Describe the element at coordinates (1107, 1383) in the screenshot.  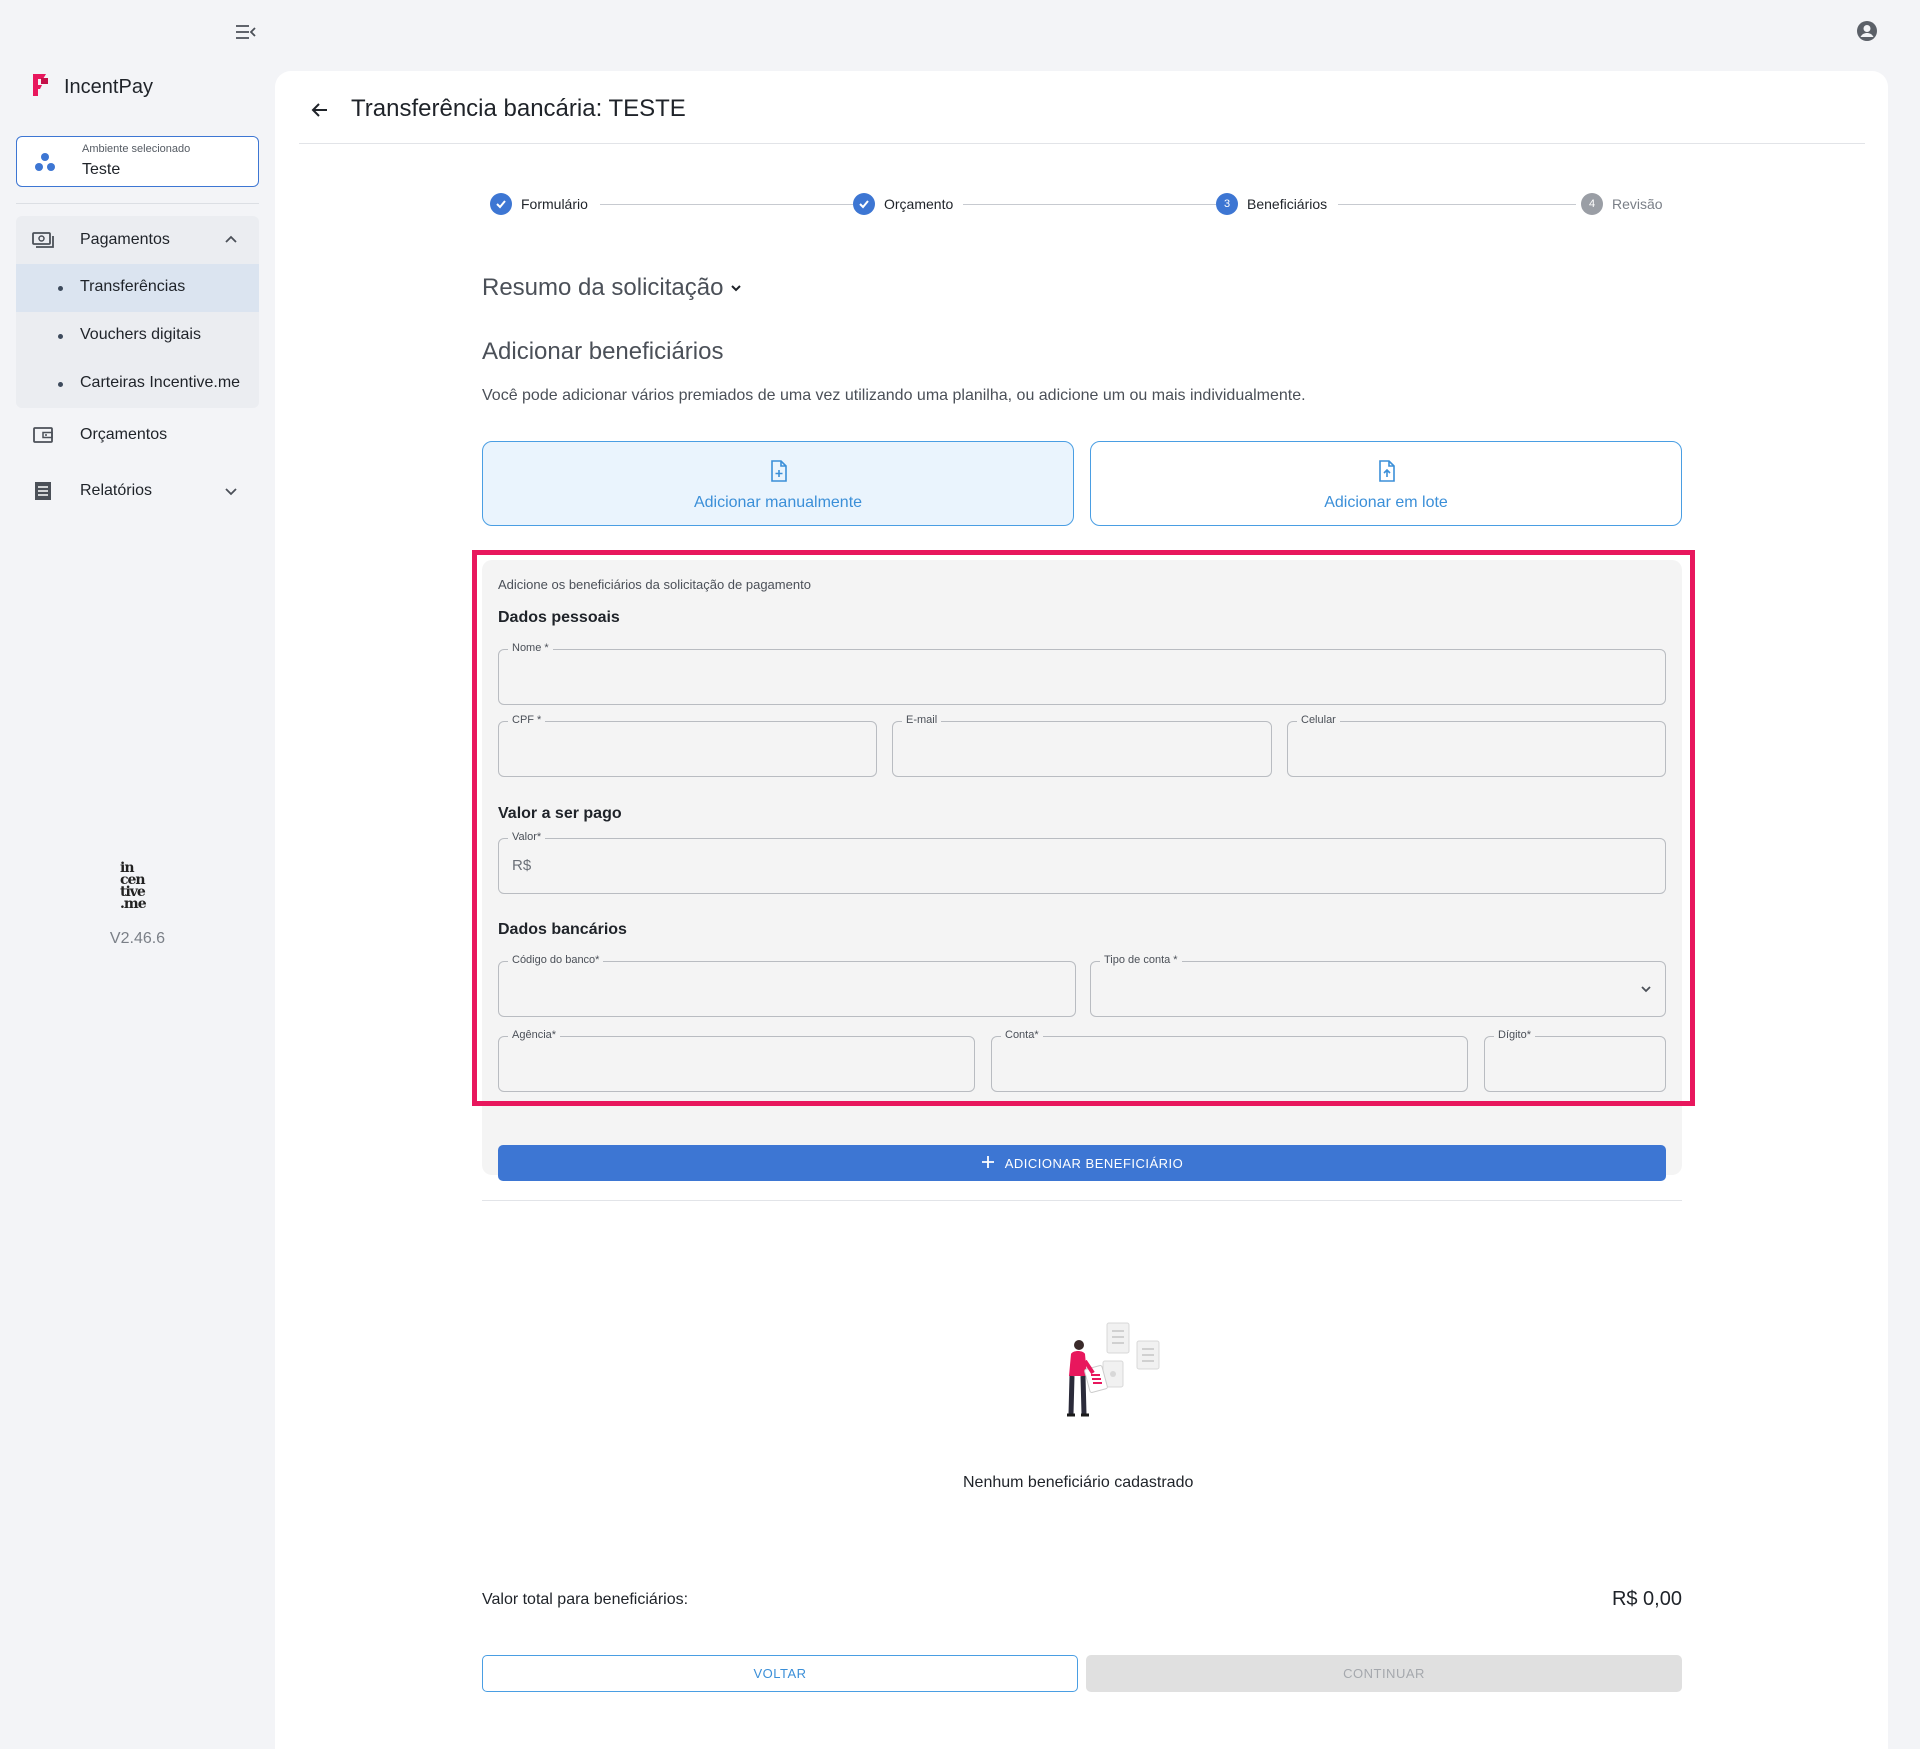
I see `empty-state-illustration` at that location.